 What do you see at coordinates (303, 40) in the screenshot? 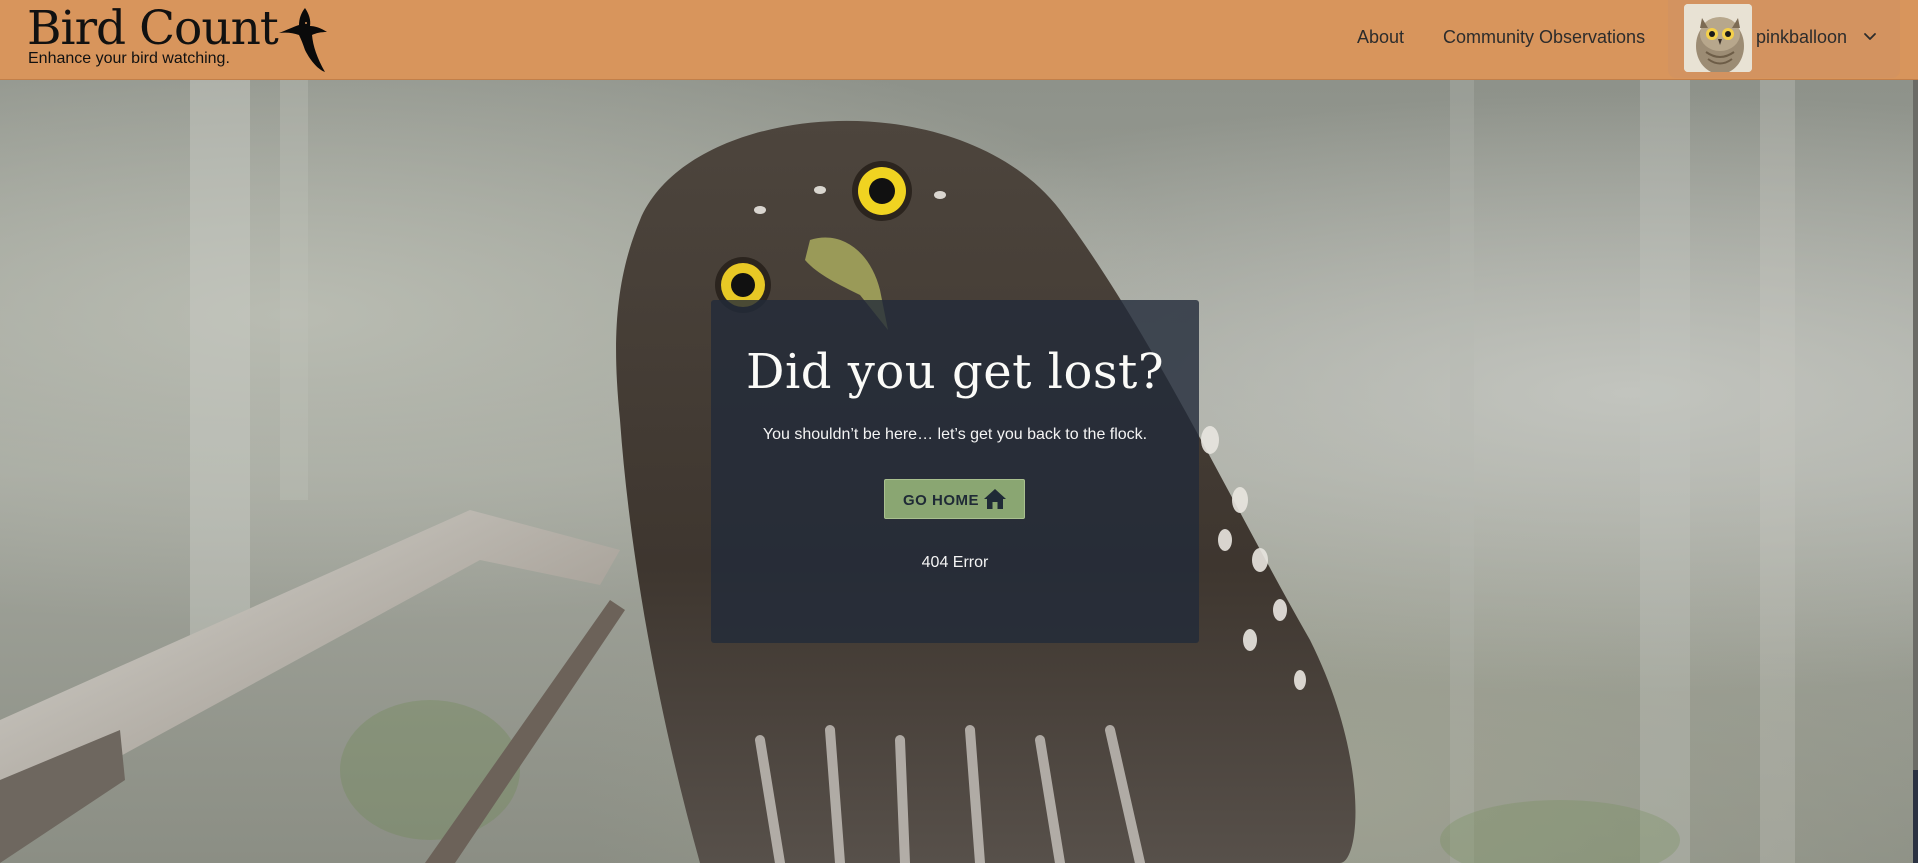
I see `bird-silhouette-icon` at bounding box center [303, 40].